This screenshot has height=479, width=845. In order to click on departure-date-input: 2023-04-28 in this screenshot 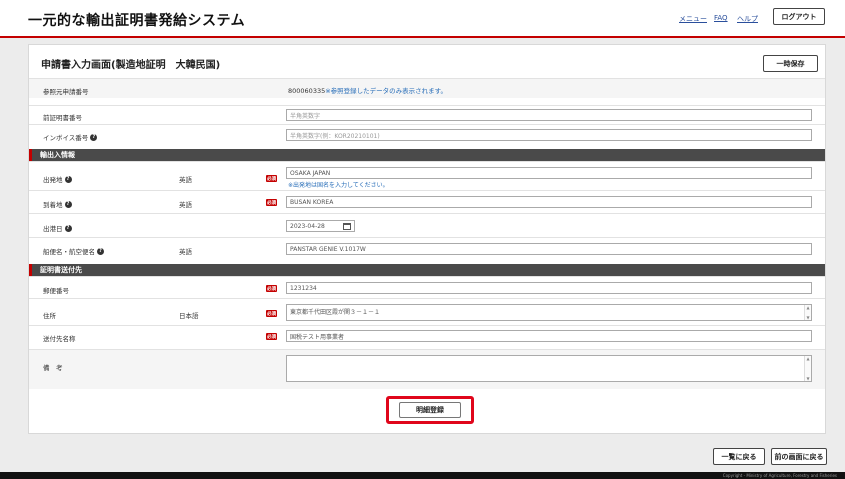, I will do `click(320, 226)`.